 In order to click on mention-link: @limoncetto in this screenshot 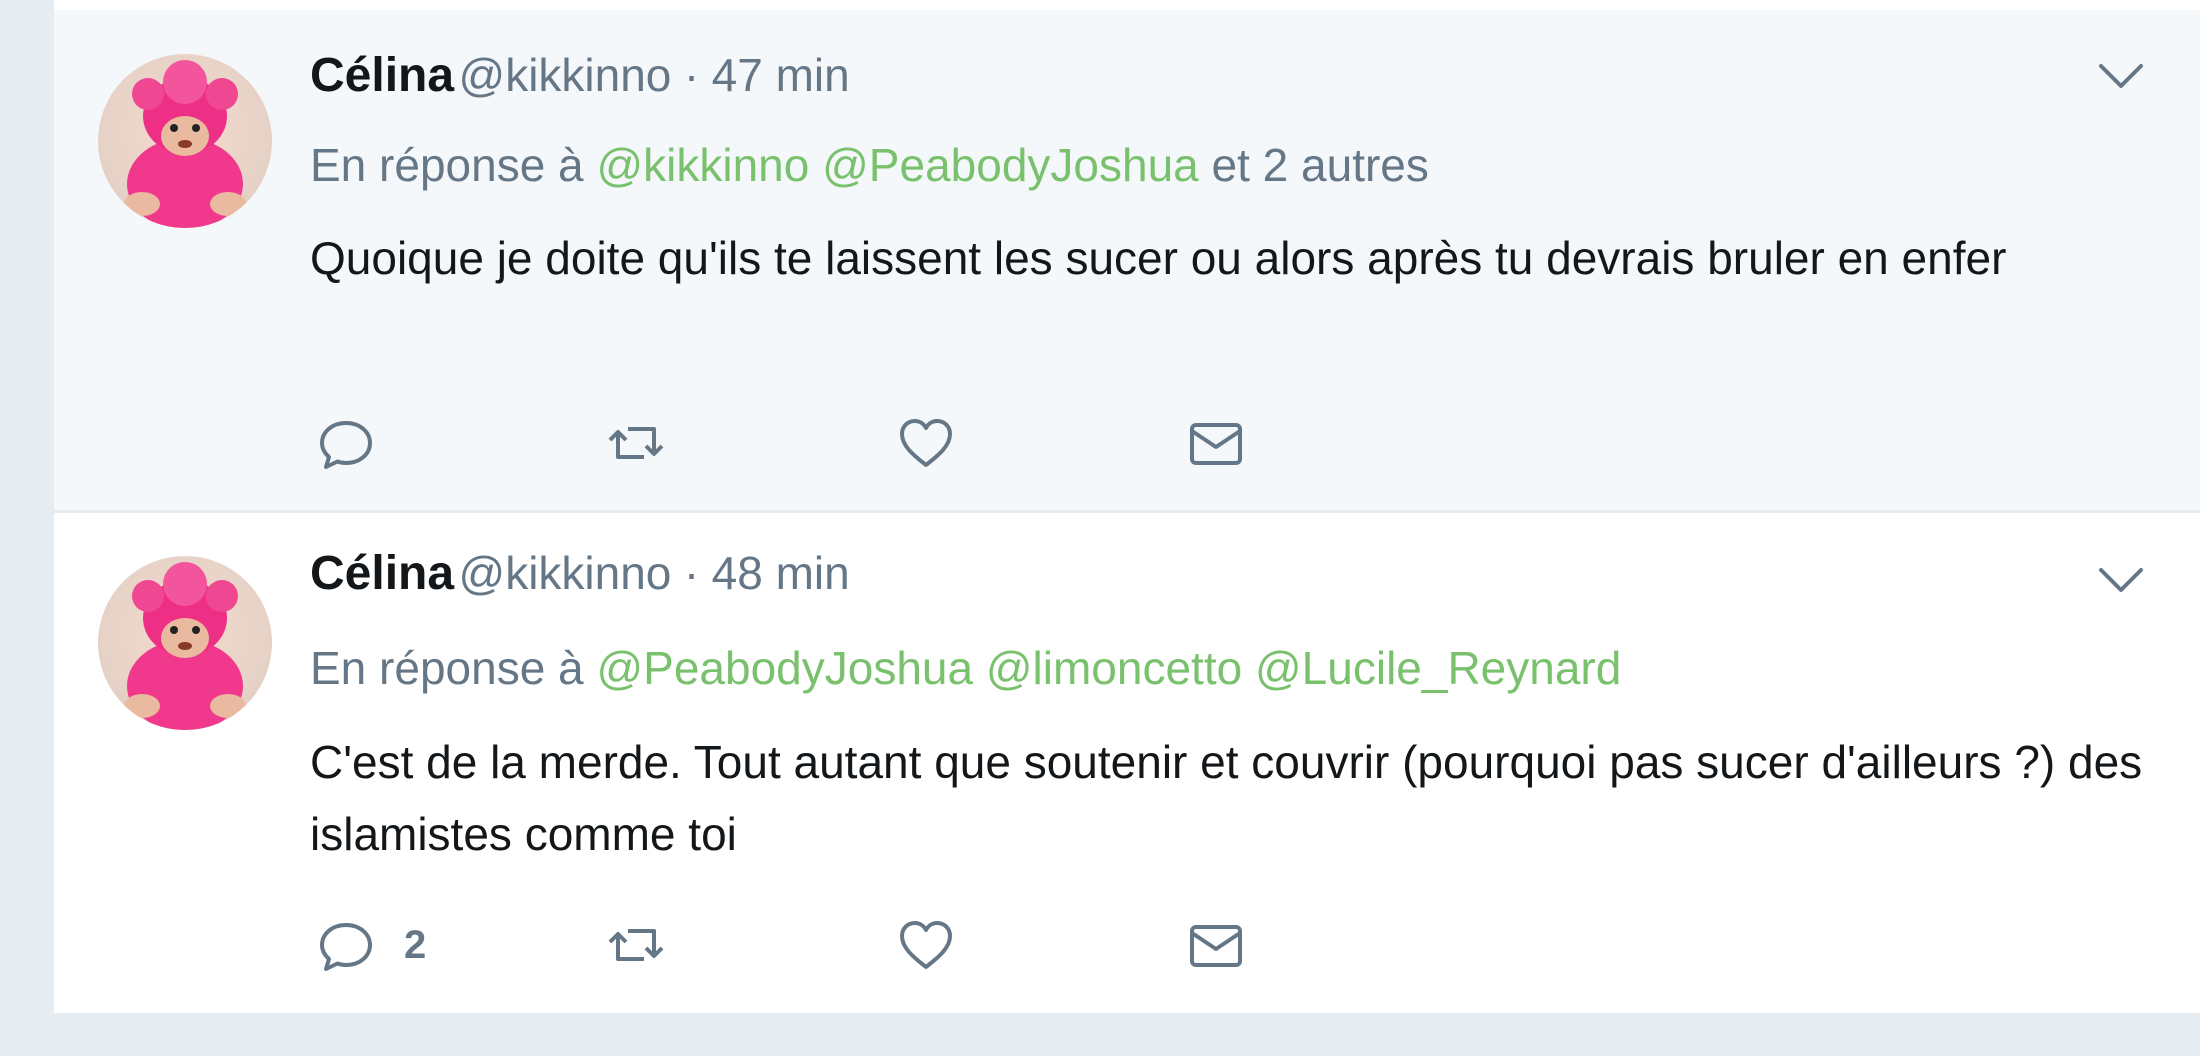, I will do `click(1114, 668)`.